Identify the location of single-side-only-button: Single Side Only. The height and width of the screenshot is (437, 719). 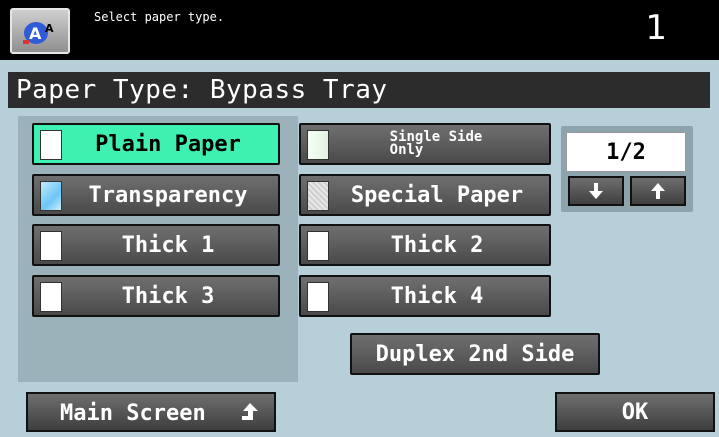
(425, 144).